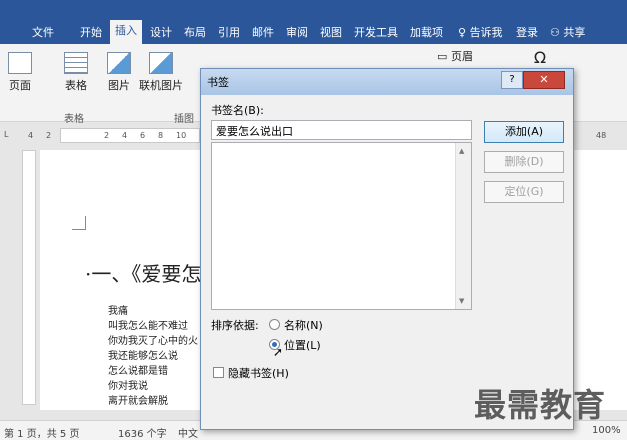 Image resolution: width=627 pixels, height=440 pixels. I want to click on table-icon, so click(76, 63).